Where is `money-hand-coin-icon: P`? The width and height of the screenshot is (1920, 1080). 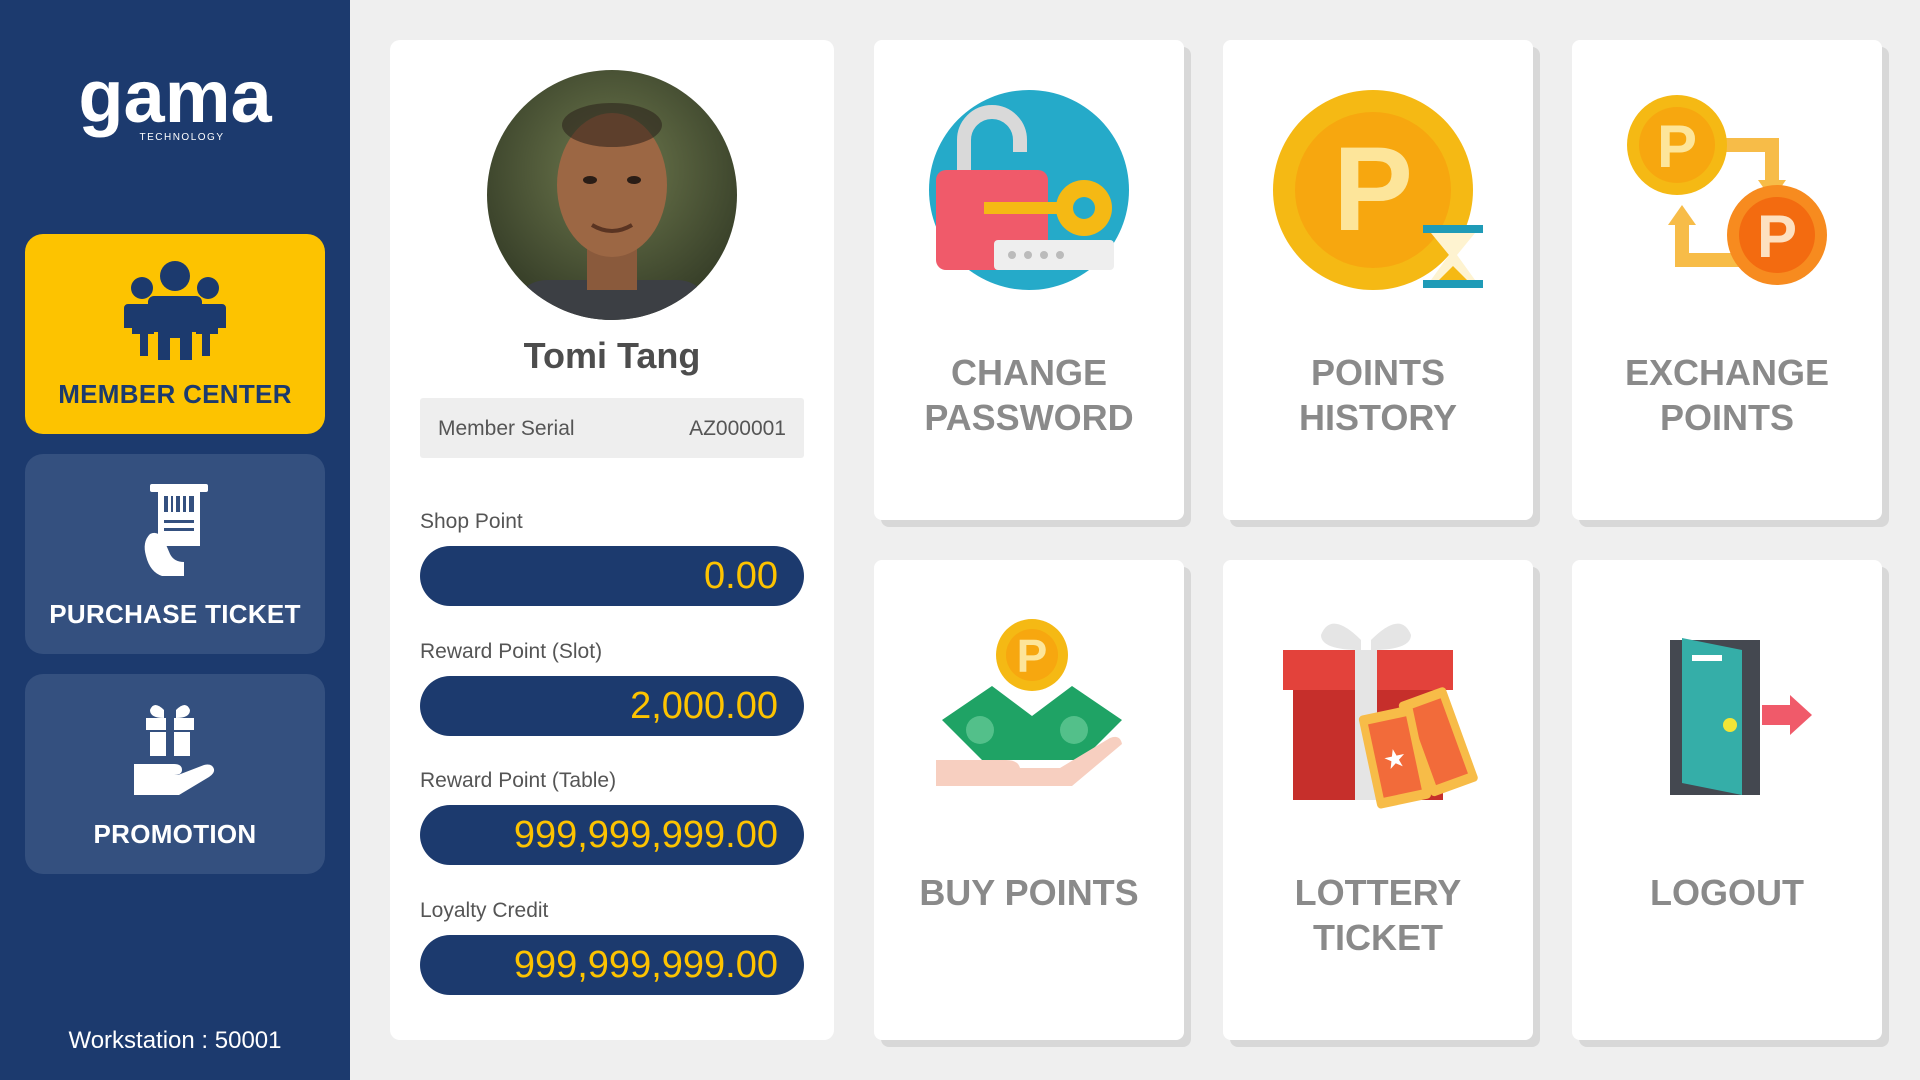 money-hand-coin-icon: P is located at coordinates (1029, 710).